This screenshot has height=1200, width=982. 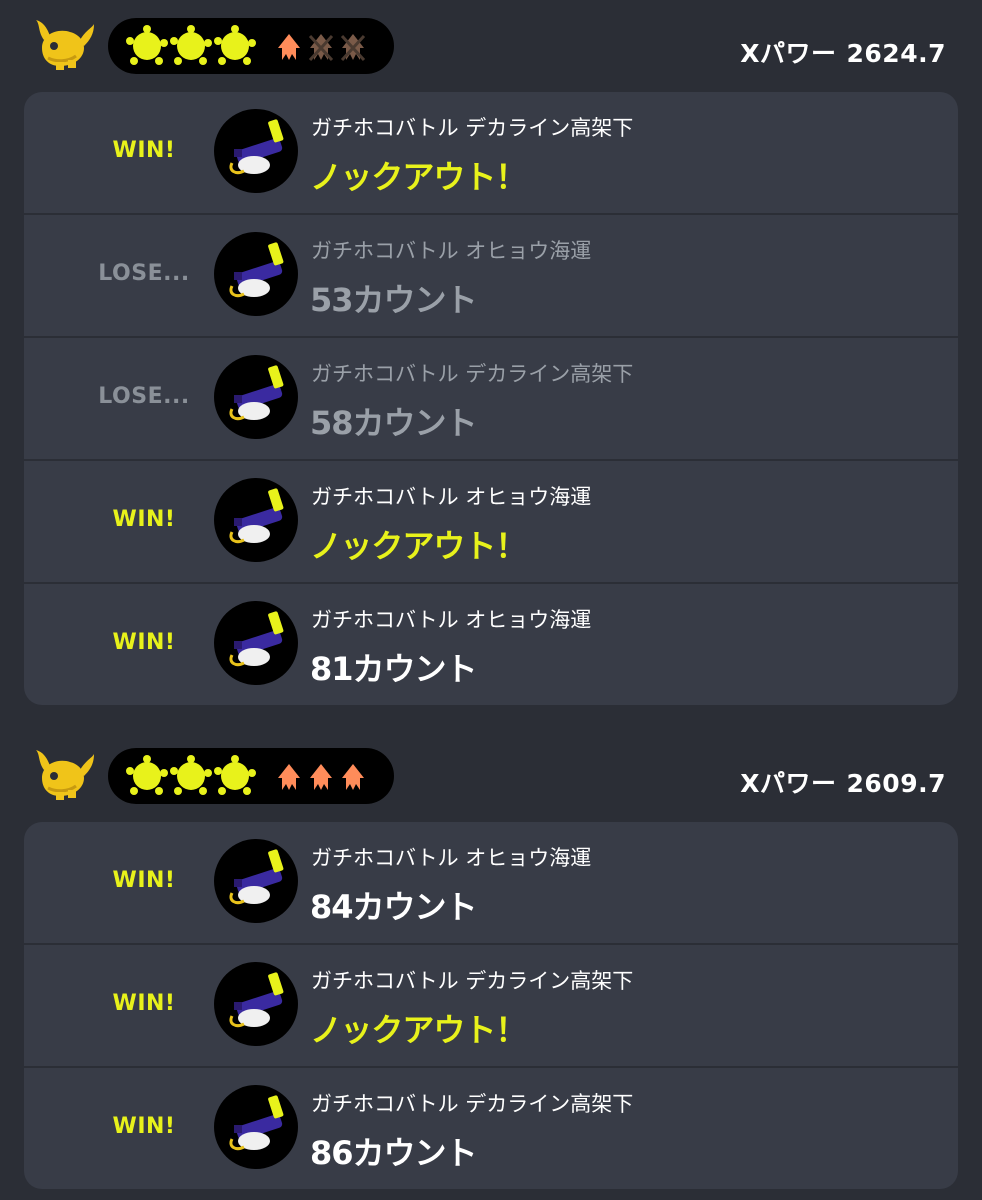 I want to click on xpower-value: 2609.7, so click(x=896, y=783).